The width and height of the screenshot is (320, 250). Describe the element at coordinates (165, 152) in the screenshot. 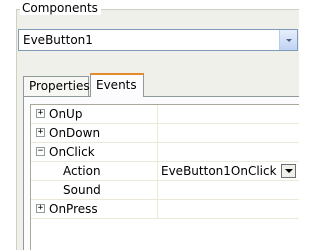

I see `event-row-onclick: − OnClick` at that location.